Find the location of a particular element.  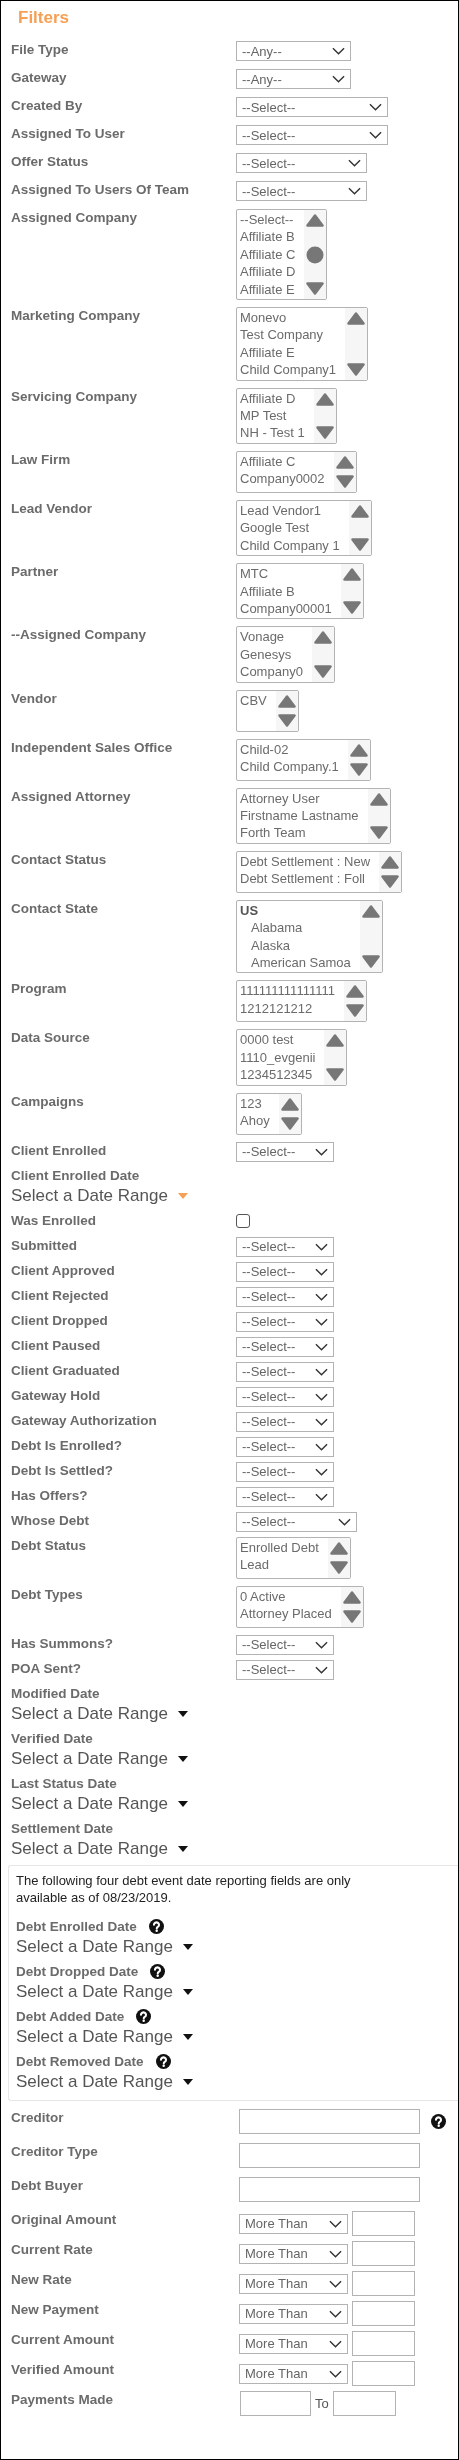

list-box: Affiliate D MP Test NH - Test 1 is located at coordinates (286, 415).